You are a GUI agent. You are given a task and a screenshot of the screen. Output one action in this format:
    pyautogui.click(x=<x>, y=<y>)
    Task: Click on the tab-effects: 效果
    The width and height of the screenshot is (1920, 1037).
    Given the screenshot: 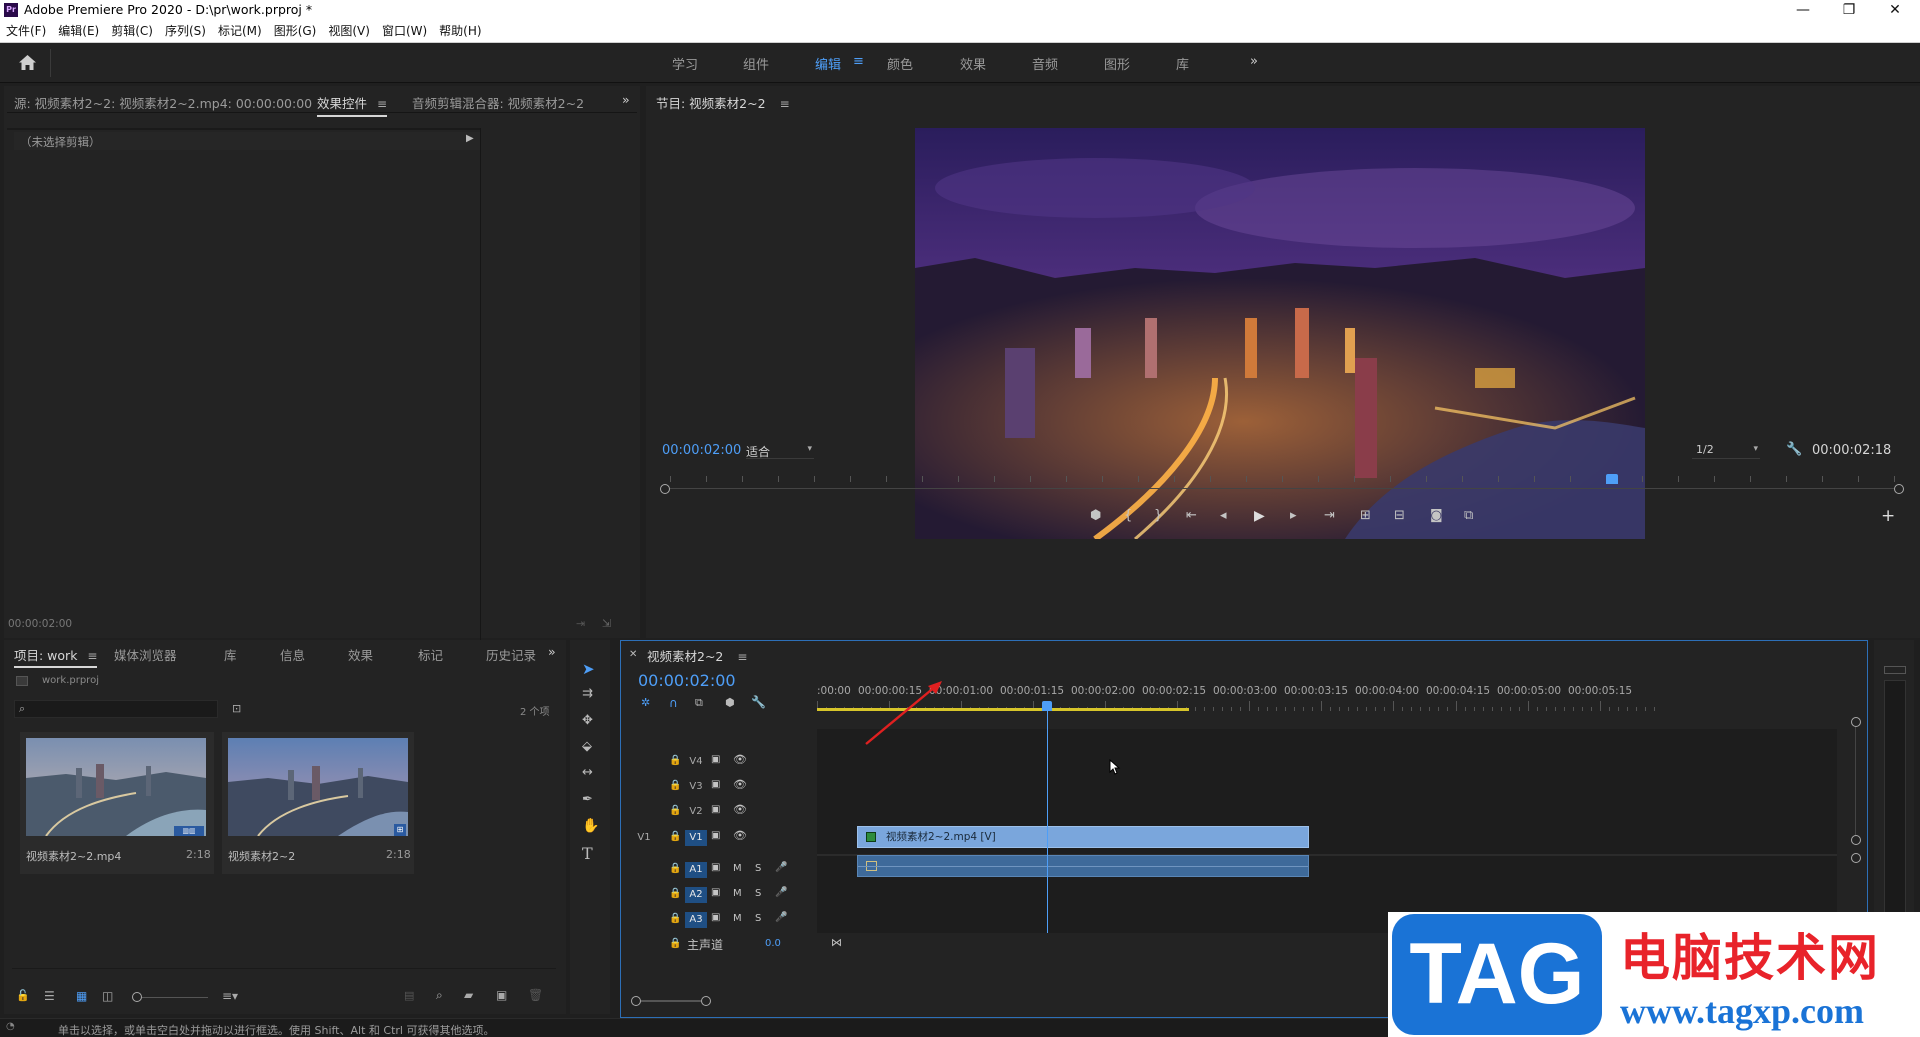 What is the action you would take?
    pyautogui.click(x=360, y=654)
    